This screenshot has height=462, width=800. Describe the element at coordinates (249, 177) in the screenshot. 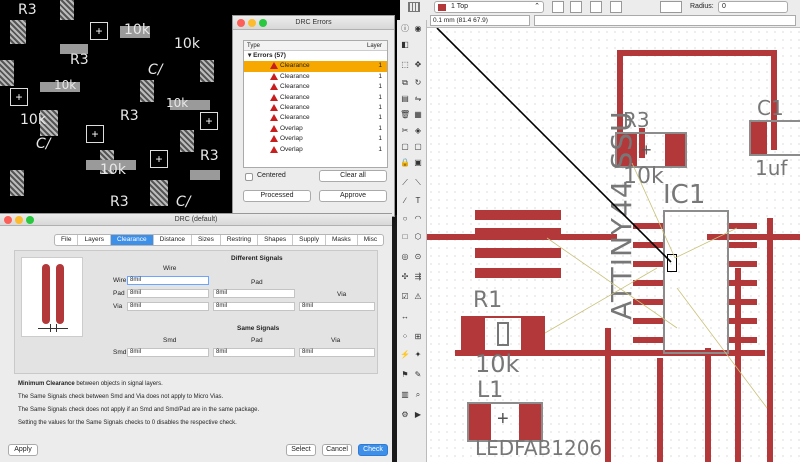

I see `centered-checkbox` at that location.